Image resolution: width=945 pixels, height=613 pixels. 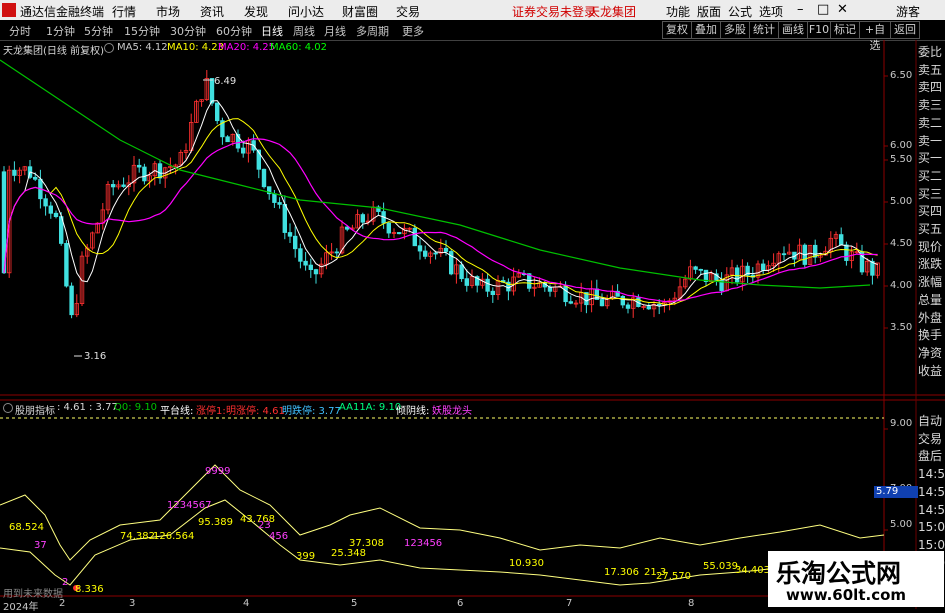 What do you see at coordinates (930, 175) in the screenshot?
I see `quote-row-7: 买二` at bounding box center [930, 175].